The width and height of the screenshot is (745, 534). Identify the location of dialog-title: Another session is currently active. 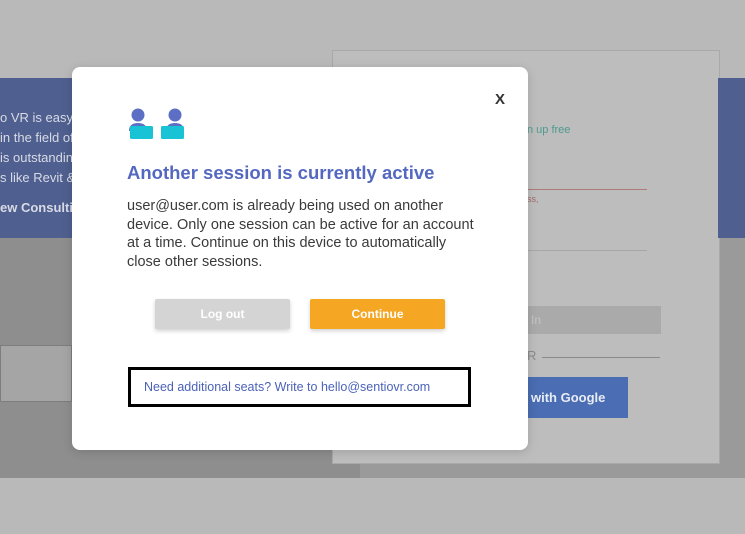
(281, 172).